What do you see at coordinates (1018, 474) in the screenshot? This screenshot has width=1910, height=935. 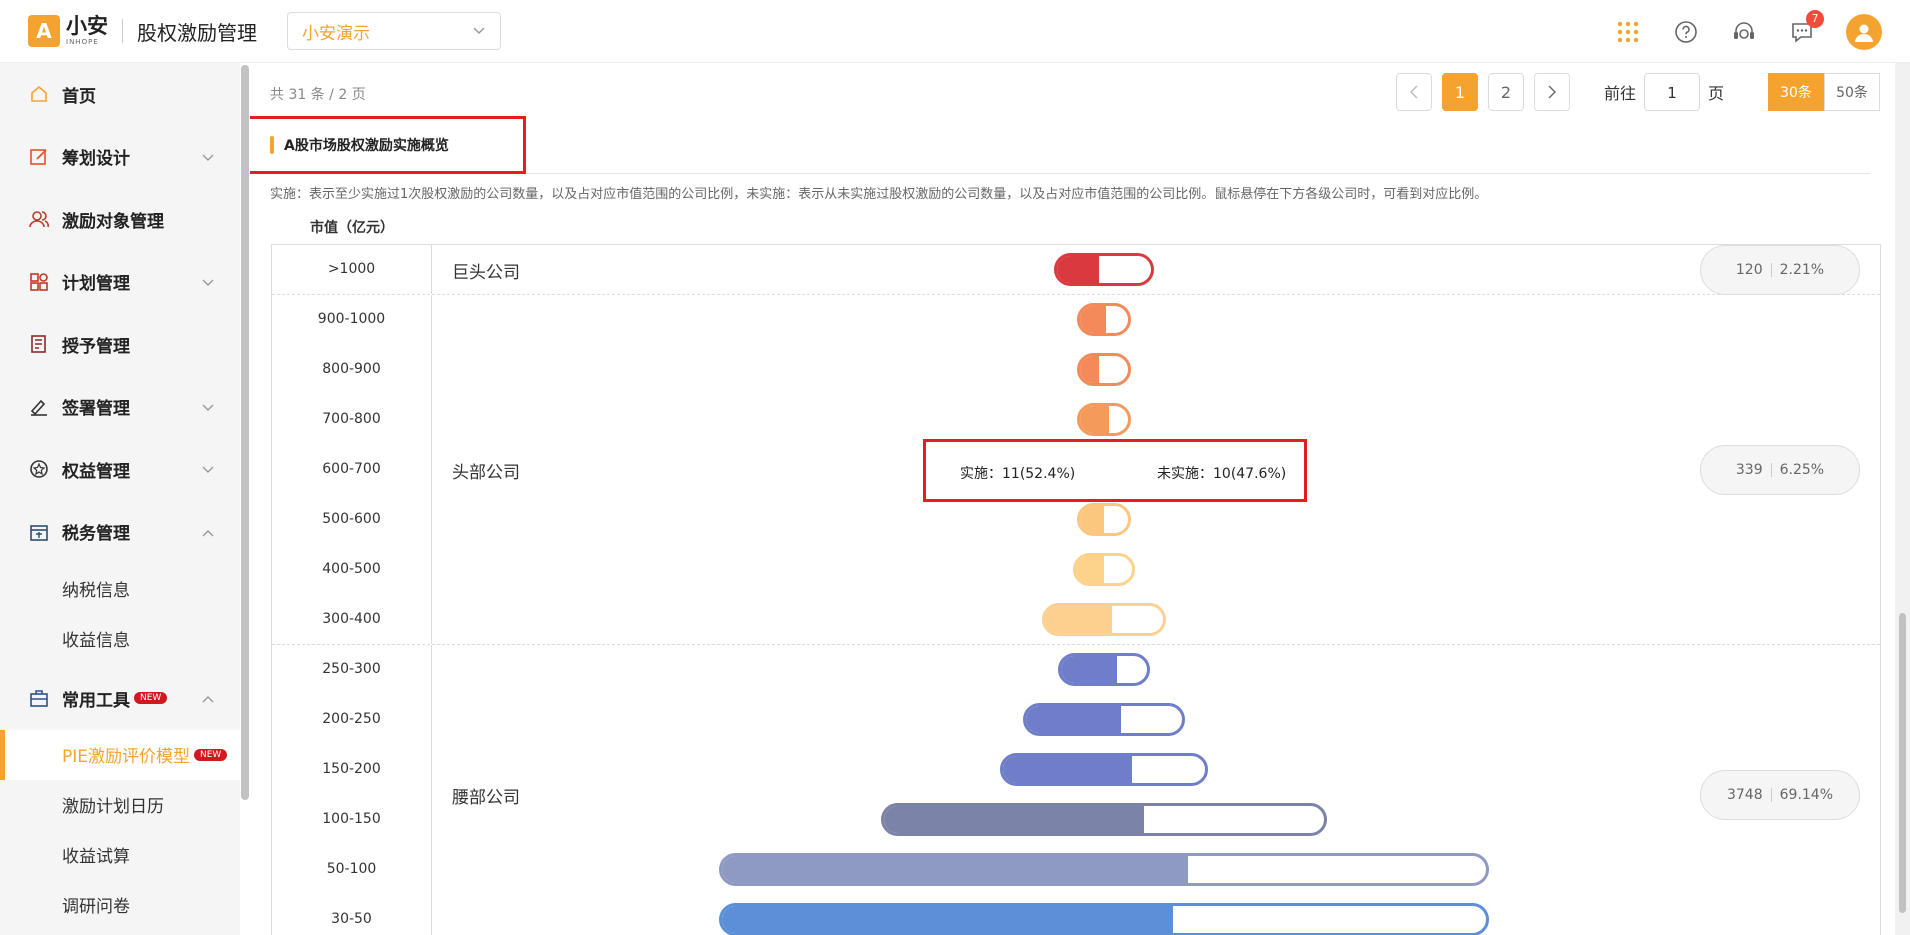 I see `tooltip-implemented: 实施：11(52.4%)` at bounding box center [1018, 474].